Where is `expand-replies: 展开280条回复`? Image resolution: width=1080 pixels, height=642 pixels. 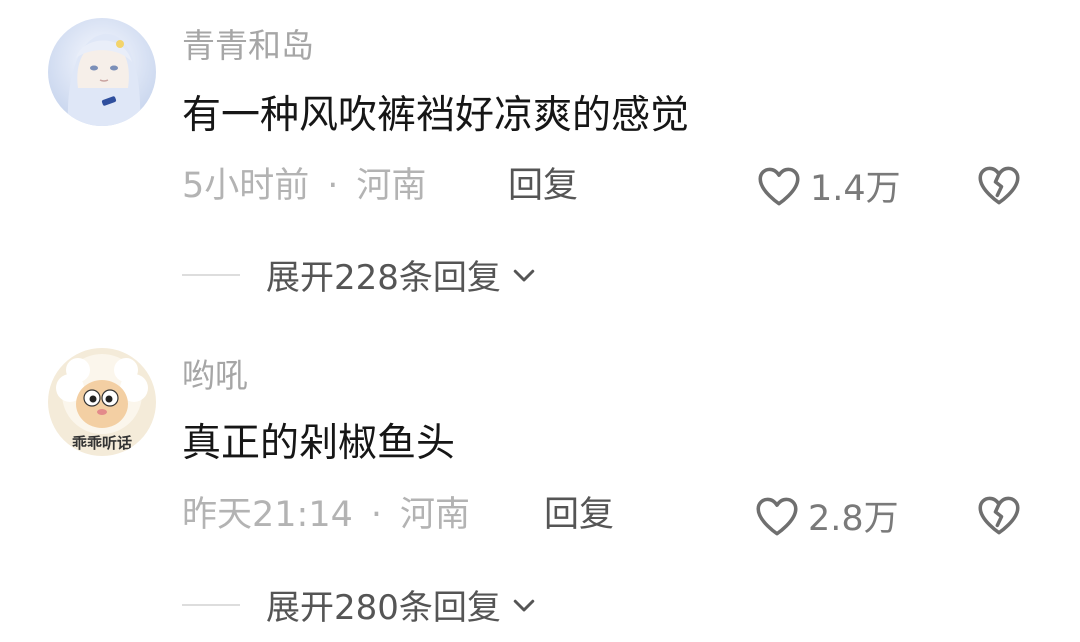 expand-replies: 展开280条回复 is located at coordinates (360, 604).